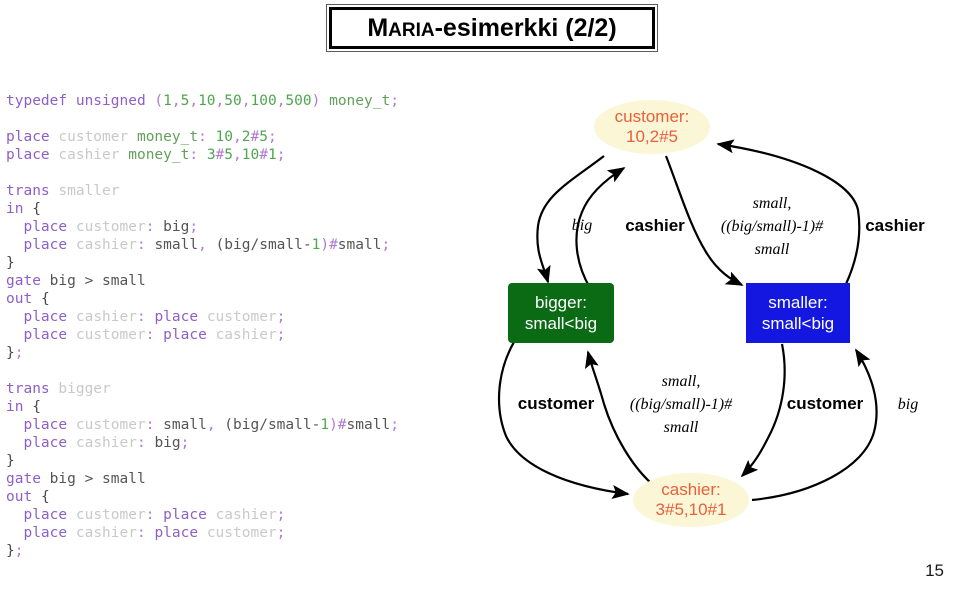  Describe the element at coordinates (652, 136) in the screenshot. I see `customer-place-label-line2: 10,2#5` at that location.